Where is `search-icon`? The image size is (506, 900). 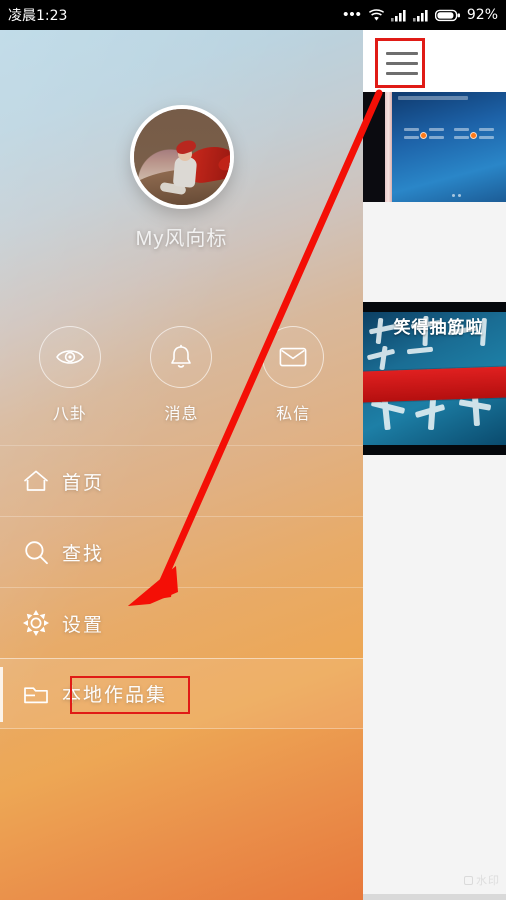 search-icon is located at coordinates (42, 552).